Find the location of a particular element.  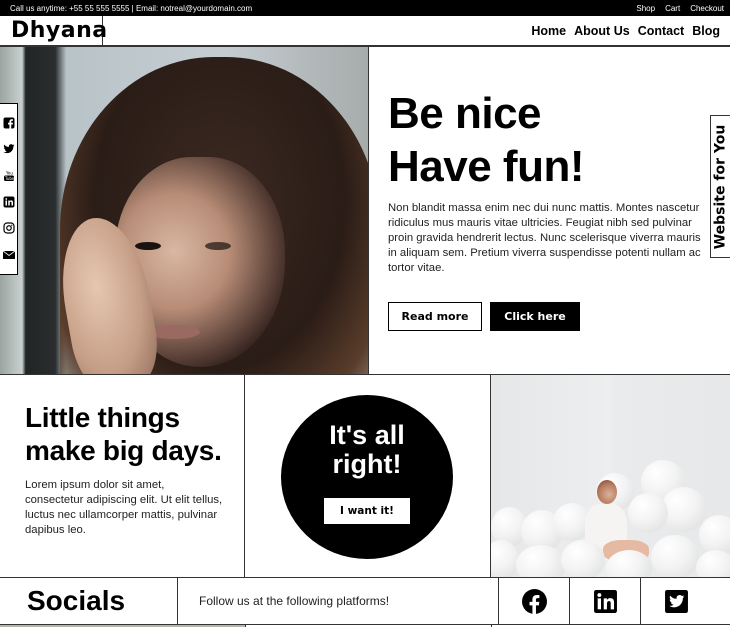

section-heading: Little things make big days. is located at coordinates (123, 434).